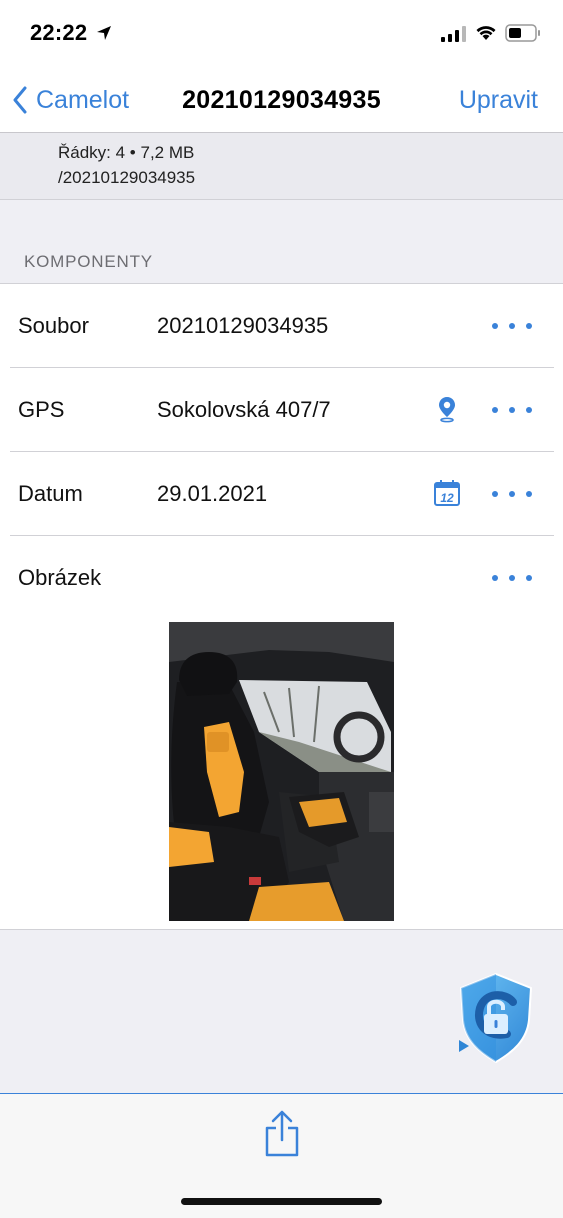 Image resolution: width=563 pixels, height=1218 pixels. What do you see at coordinates (60, 577) in the screenshot?
I see `row-label: Obrázek` at bounding box center [60, 577].